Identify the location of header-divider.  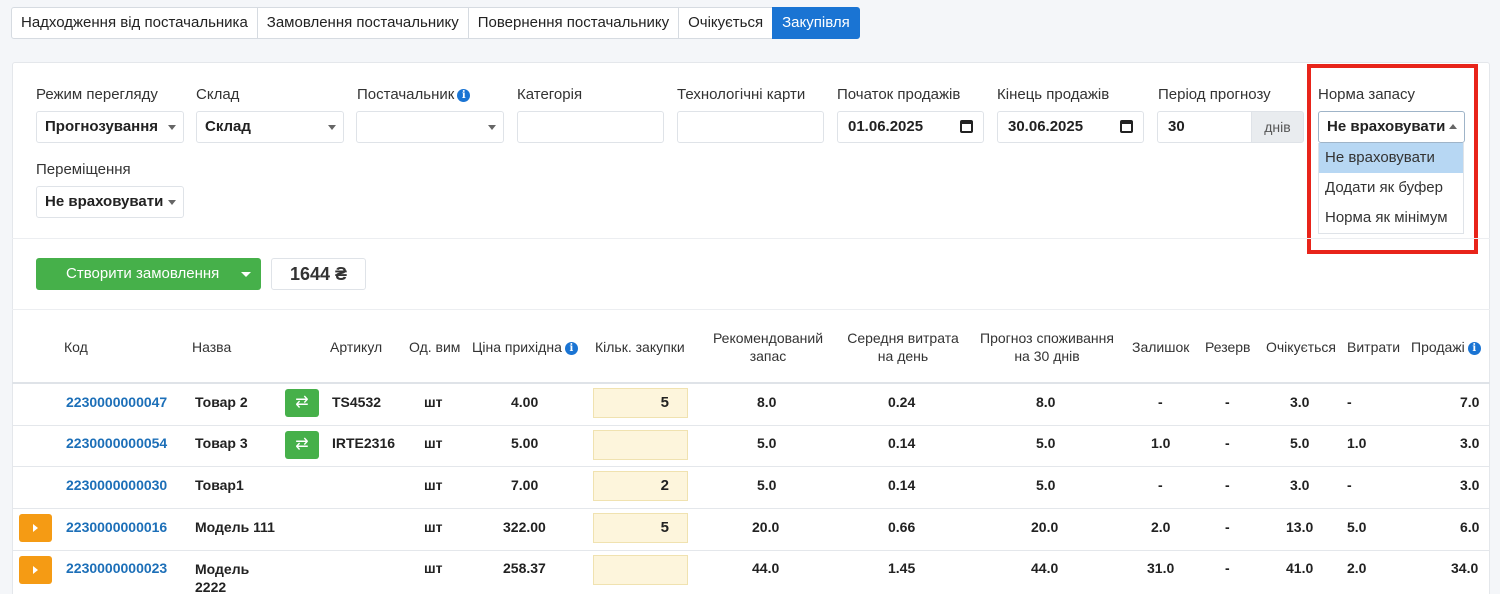
(751, 383).